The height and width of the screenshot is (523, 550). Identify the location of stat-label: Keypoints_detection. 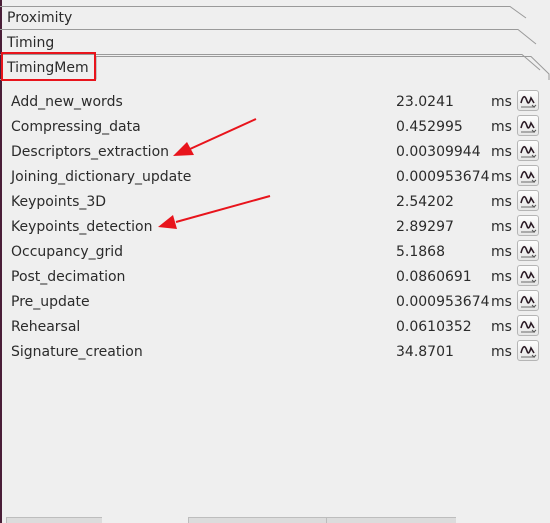
(82, 227).